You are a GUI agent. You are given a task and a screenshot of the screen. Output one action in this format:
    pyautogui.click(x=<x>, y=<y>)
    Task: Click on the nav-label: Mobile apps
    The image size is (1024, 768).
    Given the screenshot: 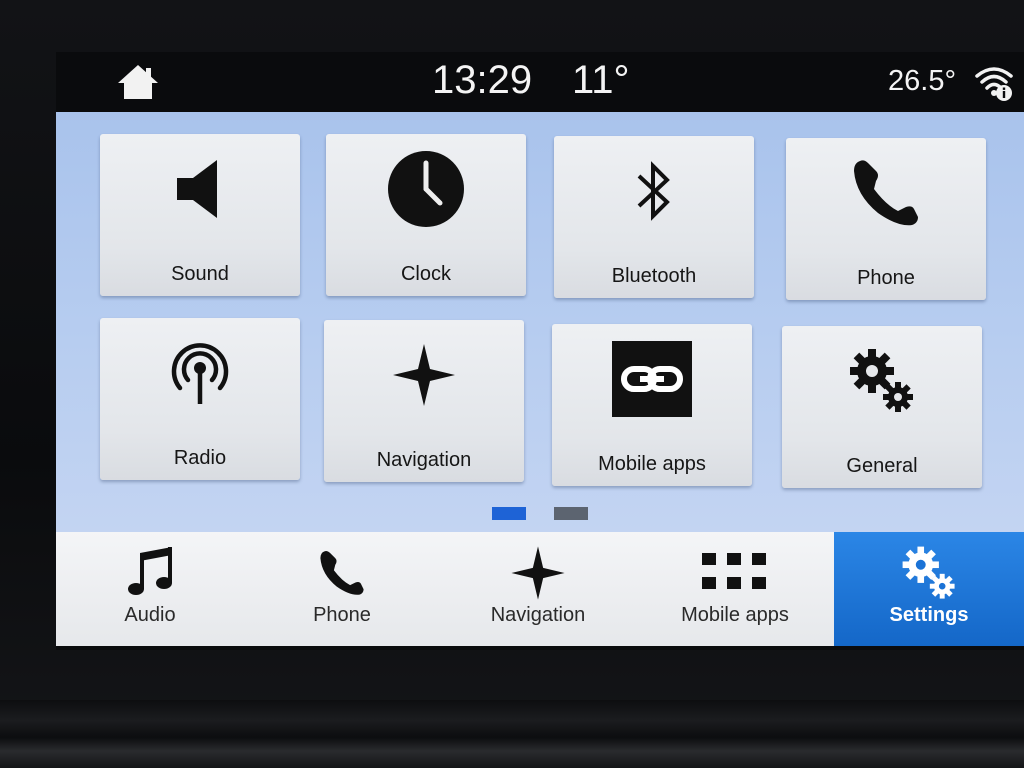 What is the action you would take?
    pyautogui.click(x=735, y=615)
    